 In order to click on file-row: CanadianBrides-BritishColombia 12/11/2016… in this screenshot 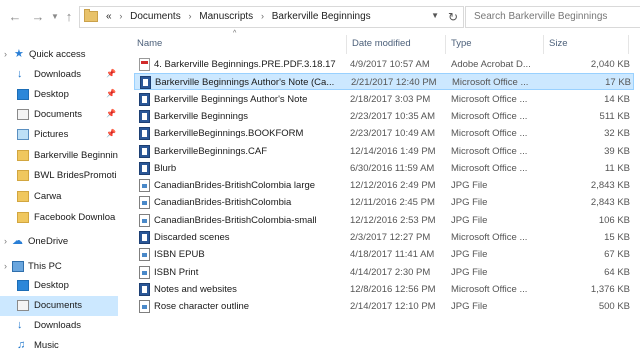, I will do `click(384, 202)`.